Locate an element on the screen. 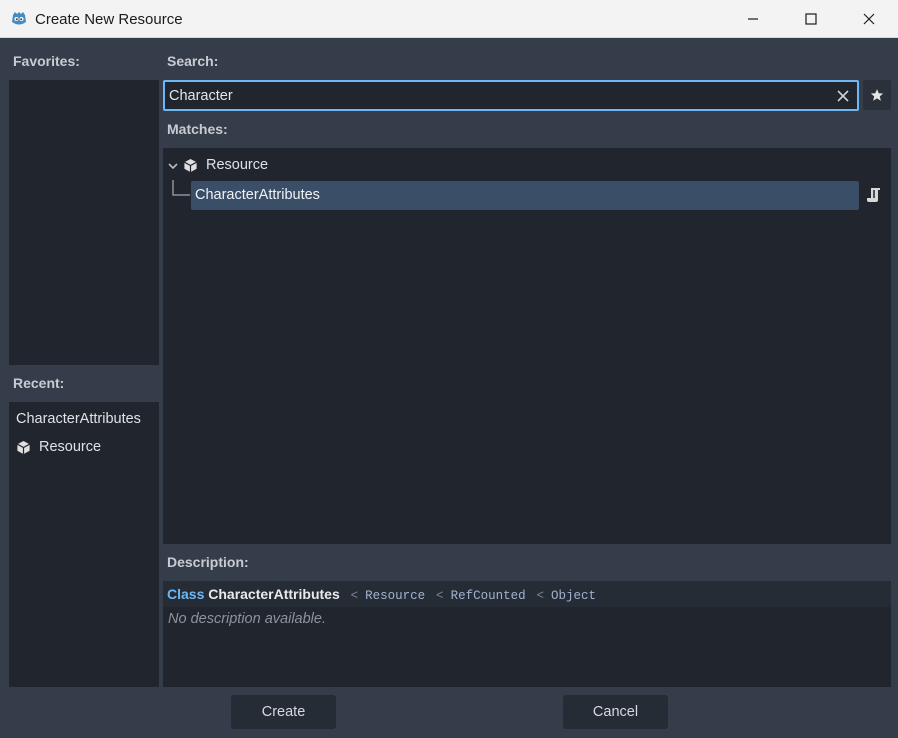  recent-item-label: CharacterAttributes is located at coordinates (78, 419).